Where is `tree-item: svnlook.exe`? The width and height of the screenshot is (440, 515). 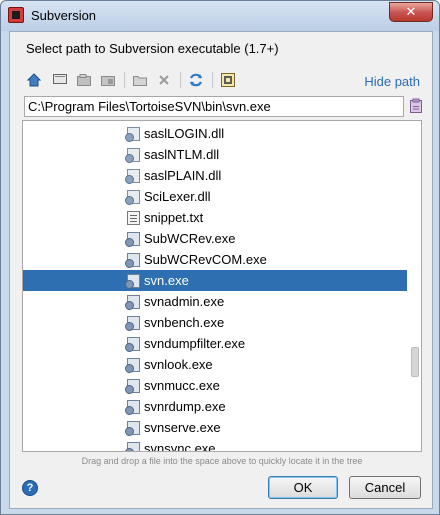 tree-item: svnlook.exe is located at coordinates (215, 364).